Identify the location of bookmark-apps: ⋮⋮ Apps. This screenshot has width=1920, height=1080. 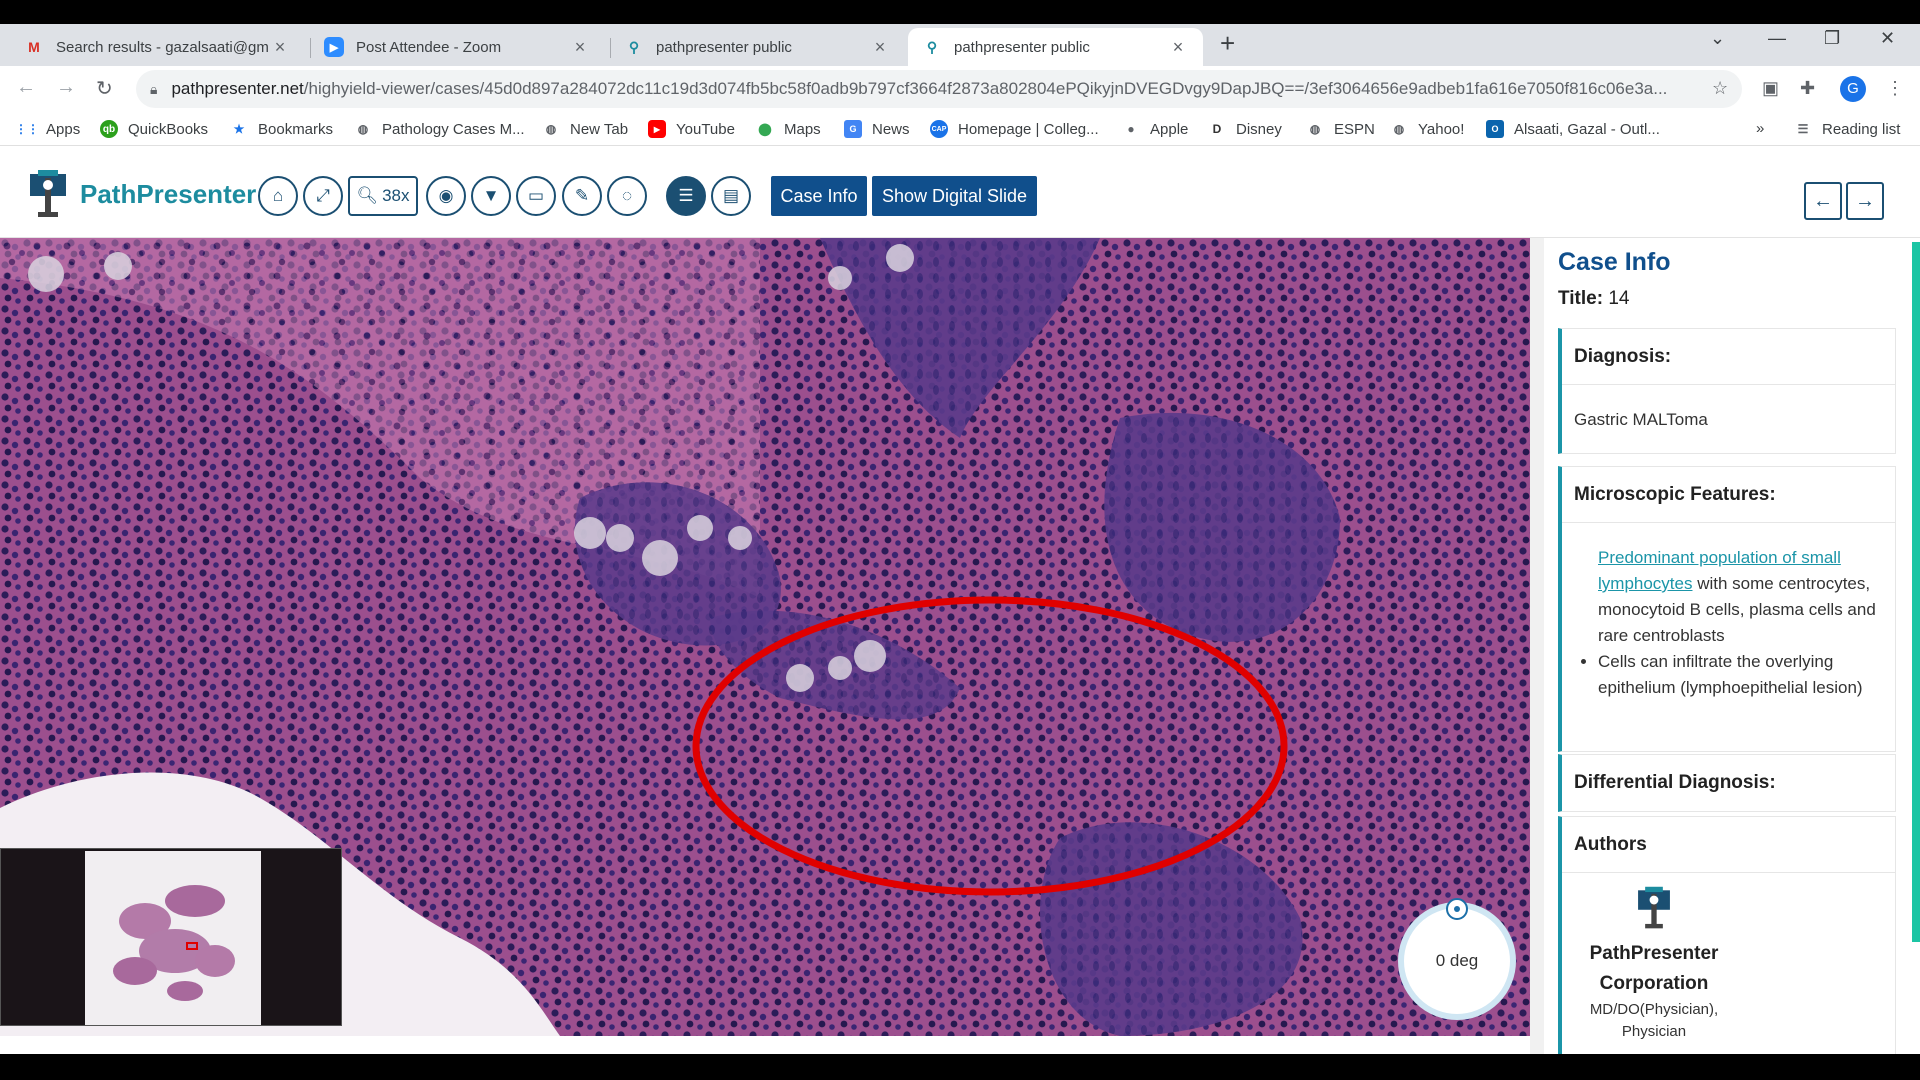
(48, 129).